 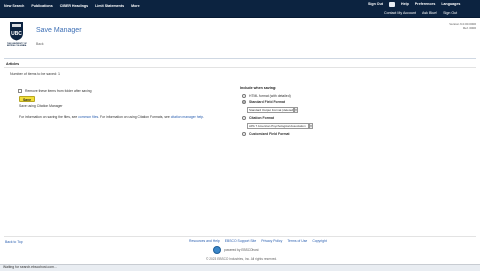 I want to click on page-title: Save Manager, so click(x=59, y=30).